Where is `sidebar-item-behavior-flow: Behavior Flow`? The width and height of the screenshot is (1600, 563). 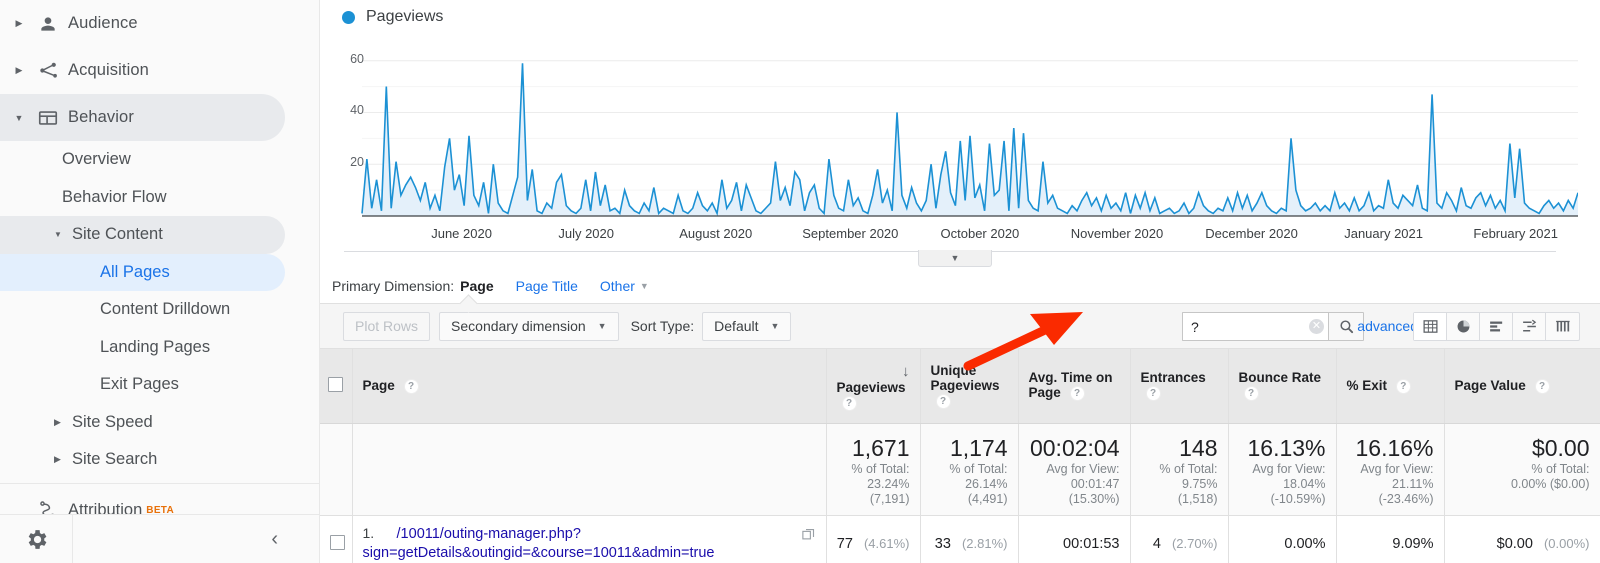 sidebar-item-behavior-flow: Behavior Flow is located at coordinates (142, 198).